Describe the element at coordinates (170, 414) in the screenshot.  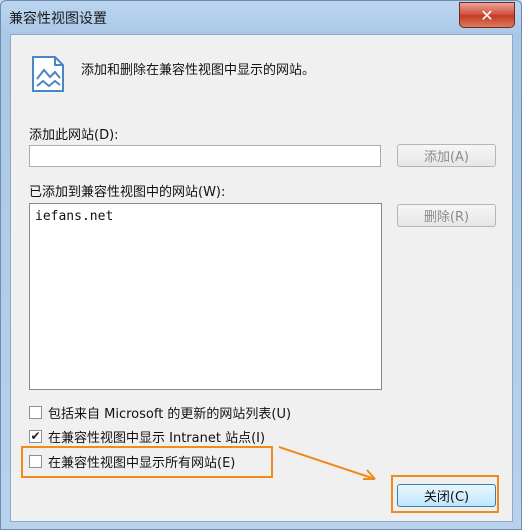
I see `option-label: 包括来自 Microsoft 的更新的网站列表(U)` at that location.